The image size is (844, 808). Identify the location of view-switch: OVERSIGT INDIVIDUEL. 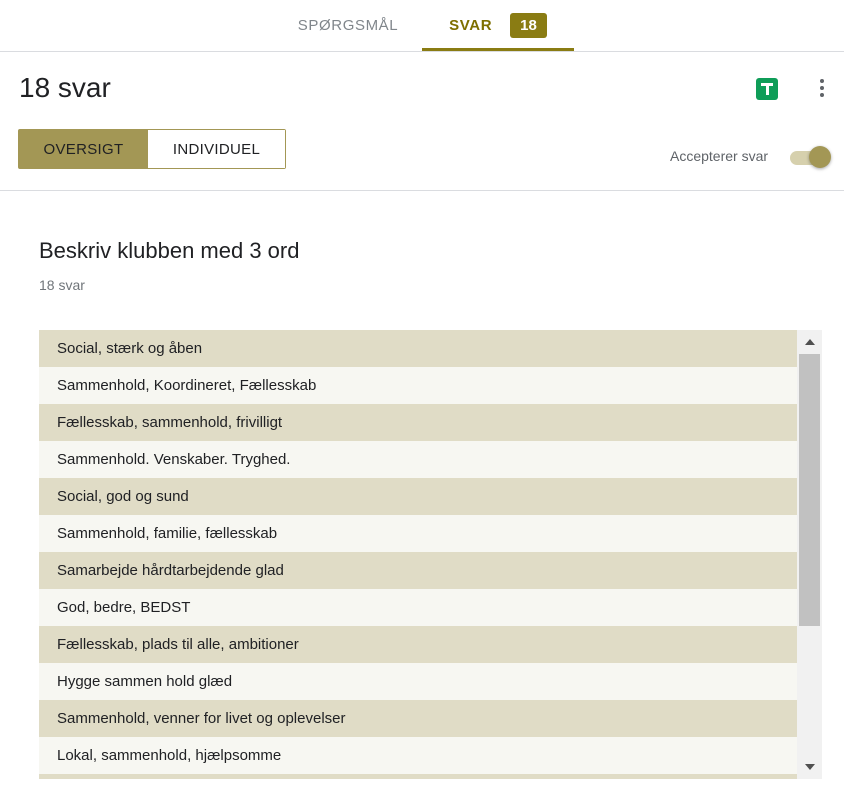
(152, 149).